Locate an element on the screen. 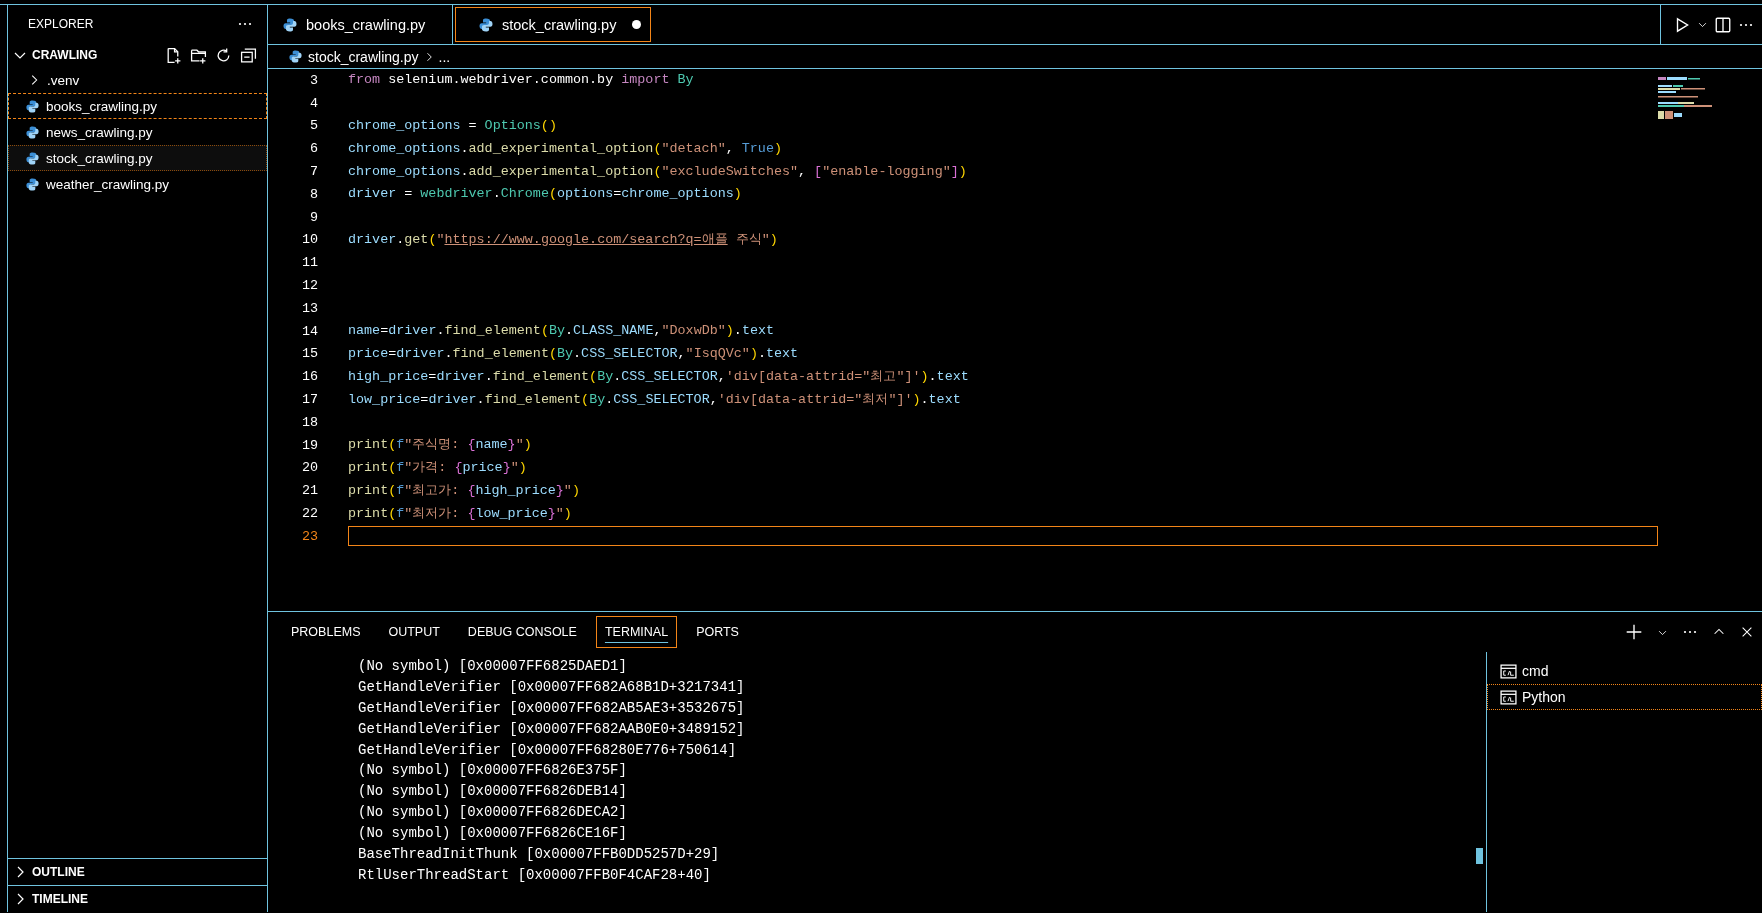 Image resolution: width=1762 pixels, height=913 pixels. code-line: driver = webdriver.Chrome(options=chrome_options) is located at coordinates (545, 194).